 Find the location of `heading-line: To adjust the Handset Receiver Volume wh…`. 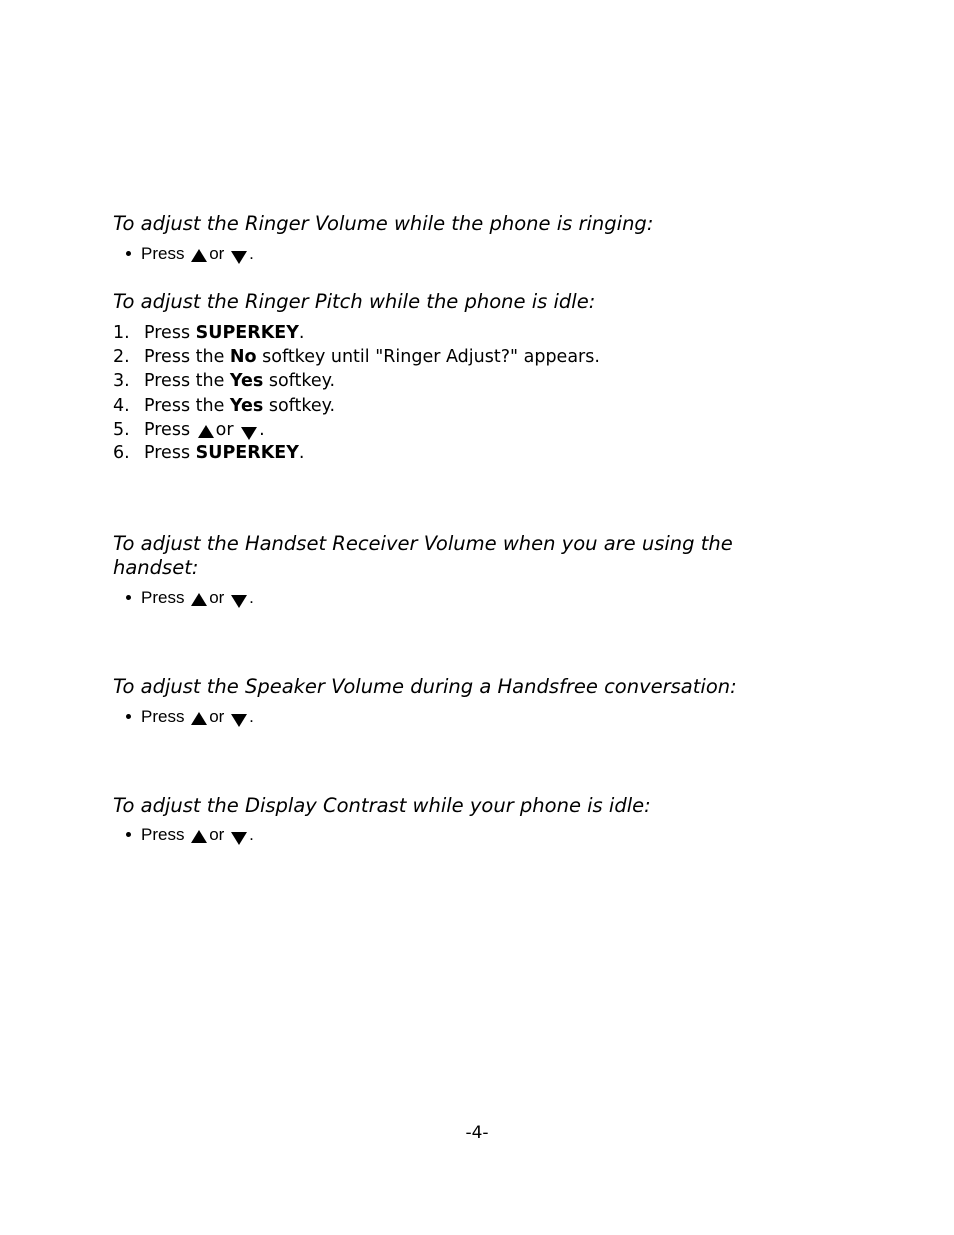

heading-line: To adjust the Handset Receiver Volume wh… is located at coordinates (423, 543).